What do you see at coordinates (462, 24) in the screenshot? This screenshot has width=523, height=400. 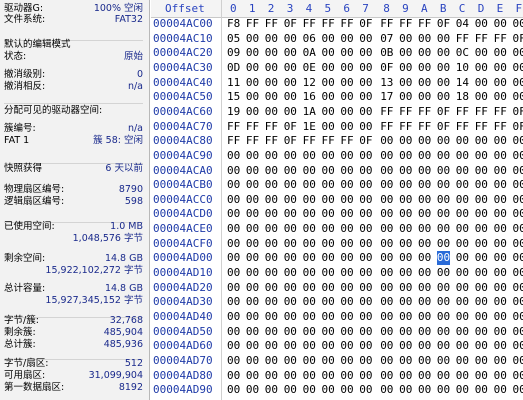 I see `hex-byte: 04` at bounding box center [462, 24].